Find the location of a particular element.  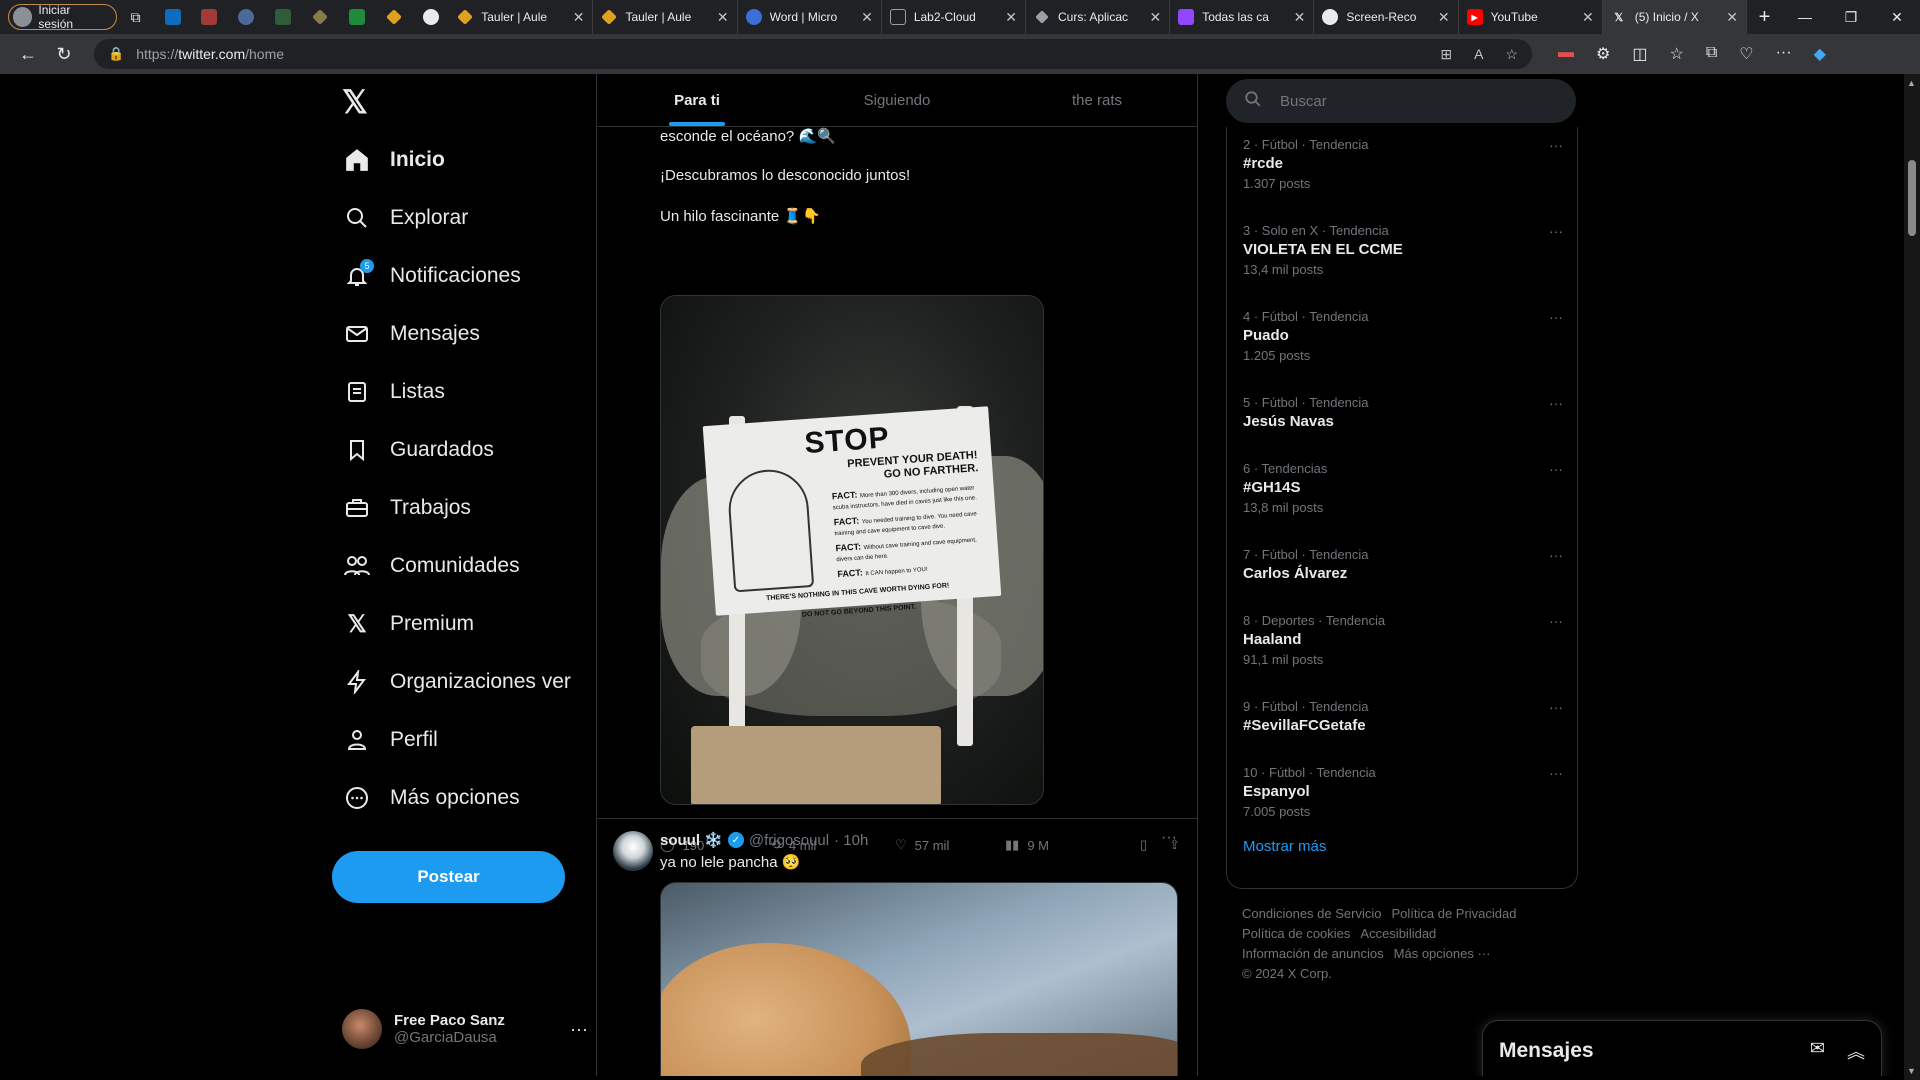

x-logo-icon: 𝕏 is located at coordinates (360, 102).